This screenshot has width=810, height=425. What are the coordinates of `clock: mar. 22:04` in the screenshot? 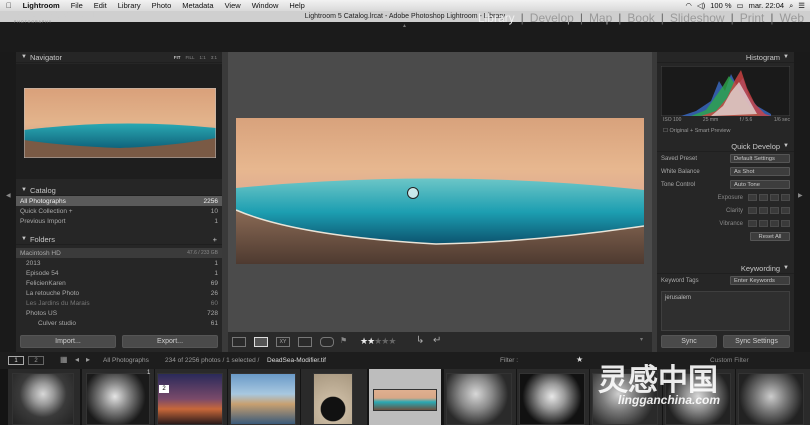 It's located at (766, 5).